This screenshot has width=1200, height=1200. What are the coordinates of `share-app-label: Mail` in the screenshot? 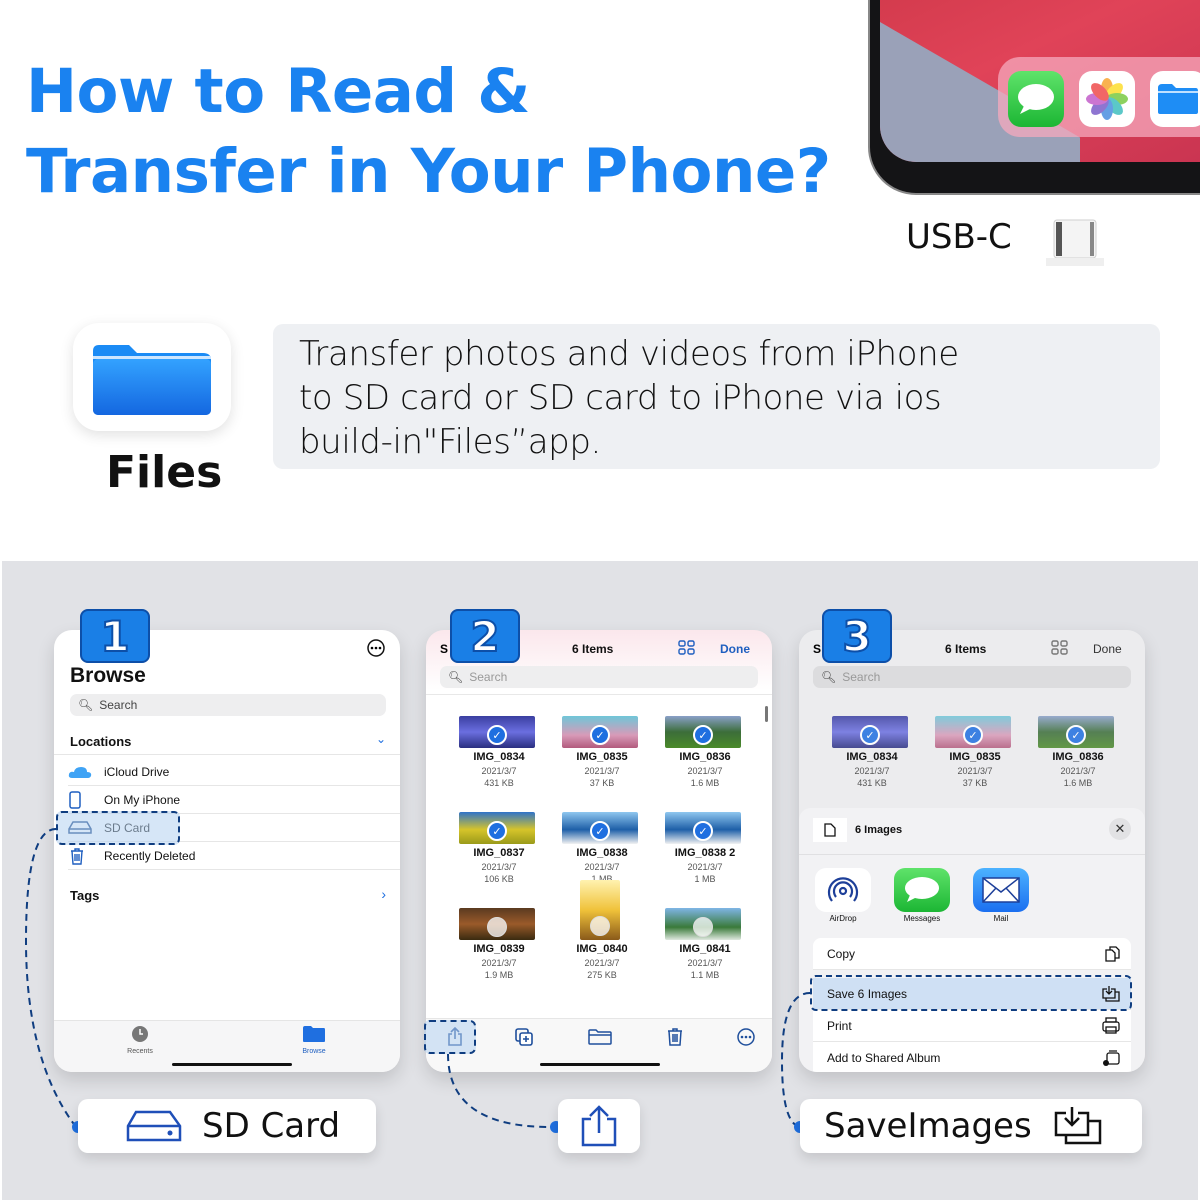 It's located at (1001, 918).